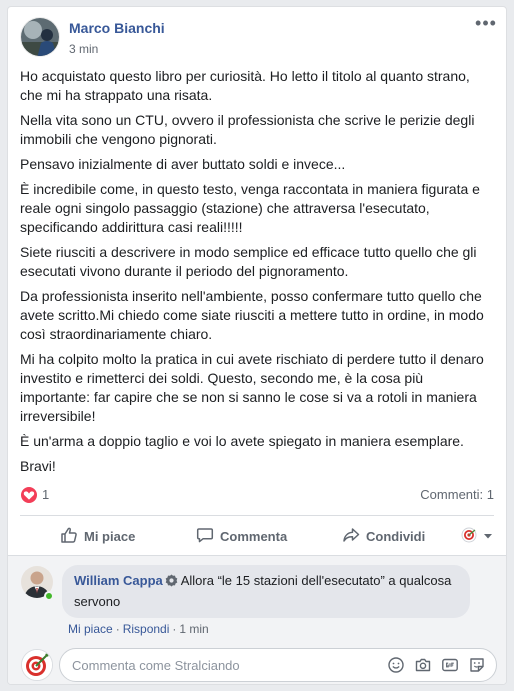 The image size is (514, 691). I want to click on comment-input, so click(222, 665).